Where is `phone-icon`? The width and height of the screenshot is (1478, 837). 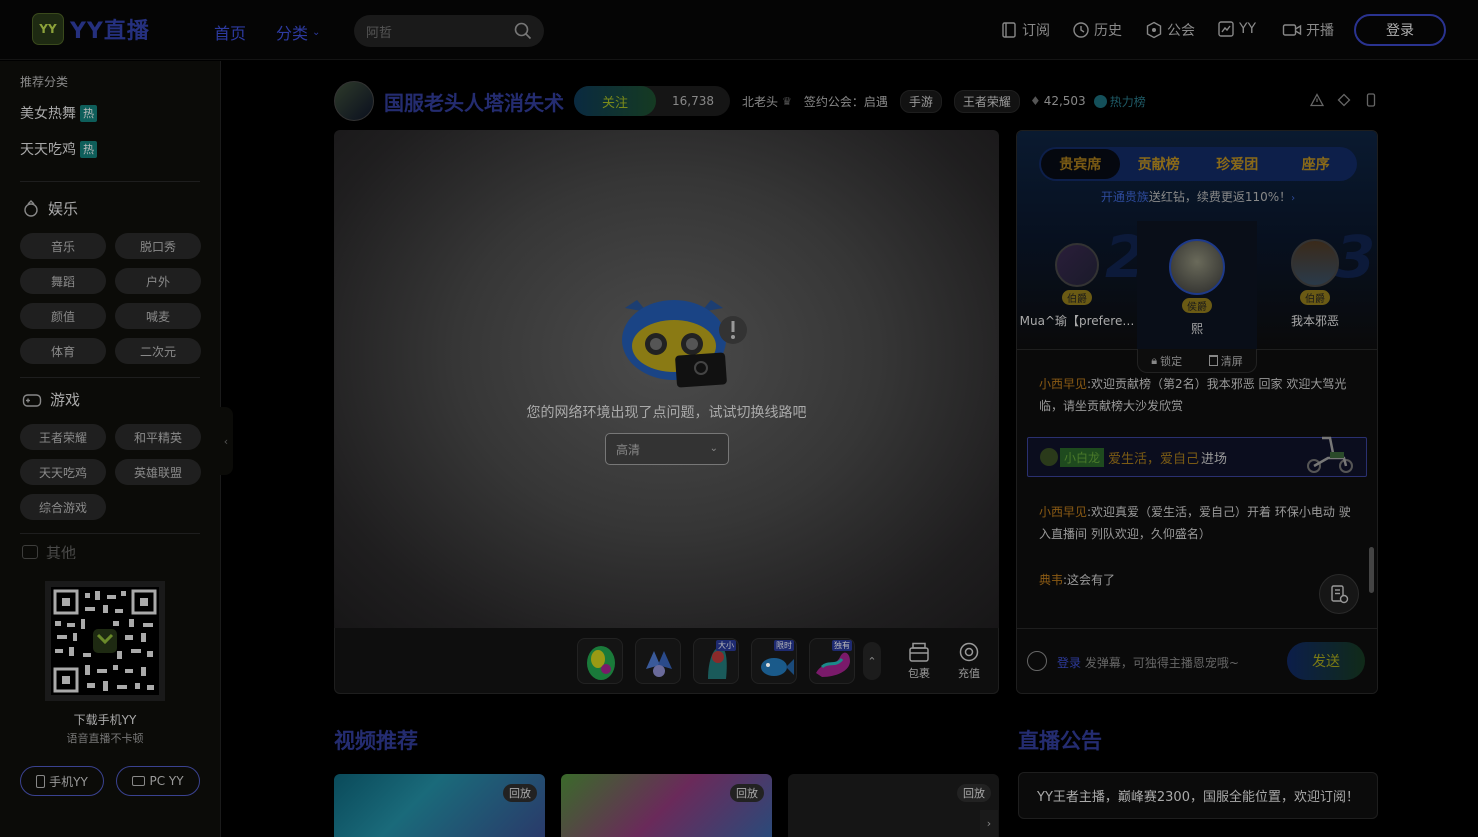 phone-icon is located at coordinates (41, 781).